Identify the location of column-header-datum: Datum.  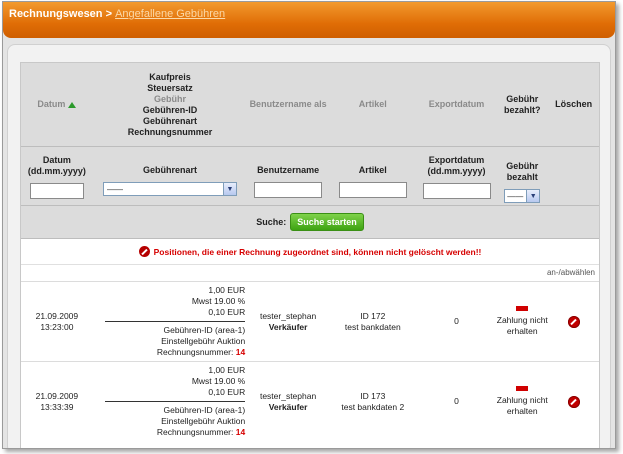
(57, 104).